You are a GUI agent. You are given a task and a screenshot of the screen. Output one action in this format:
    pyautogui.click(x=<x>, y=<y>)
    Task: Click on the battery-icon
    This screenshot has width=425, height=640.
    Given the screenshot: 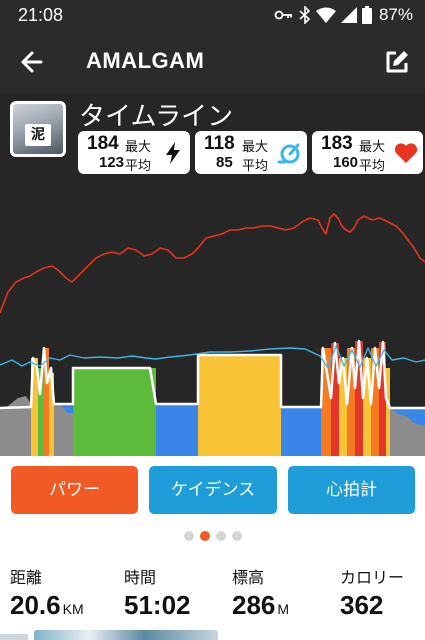 What is the action you would take?
    pyautogui.click(x=366, y=15)
    